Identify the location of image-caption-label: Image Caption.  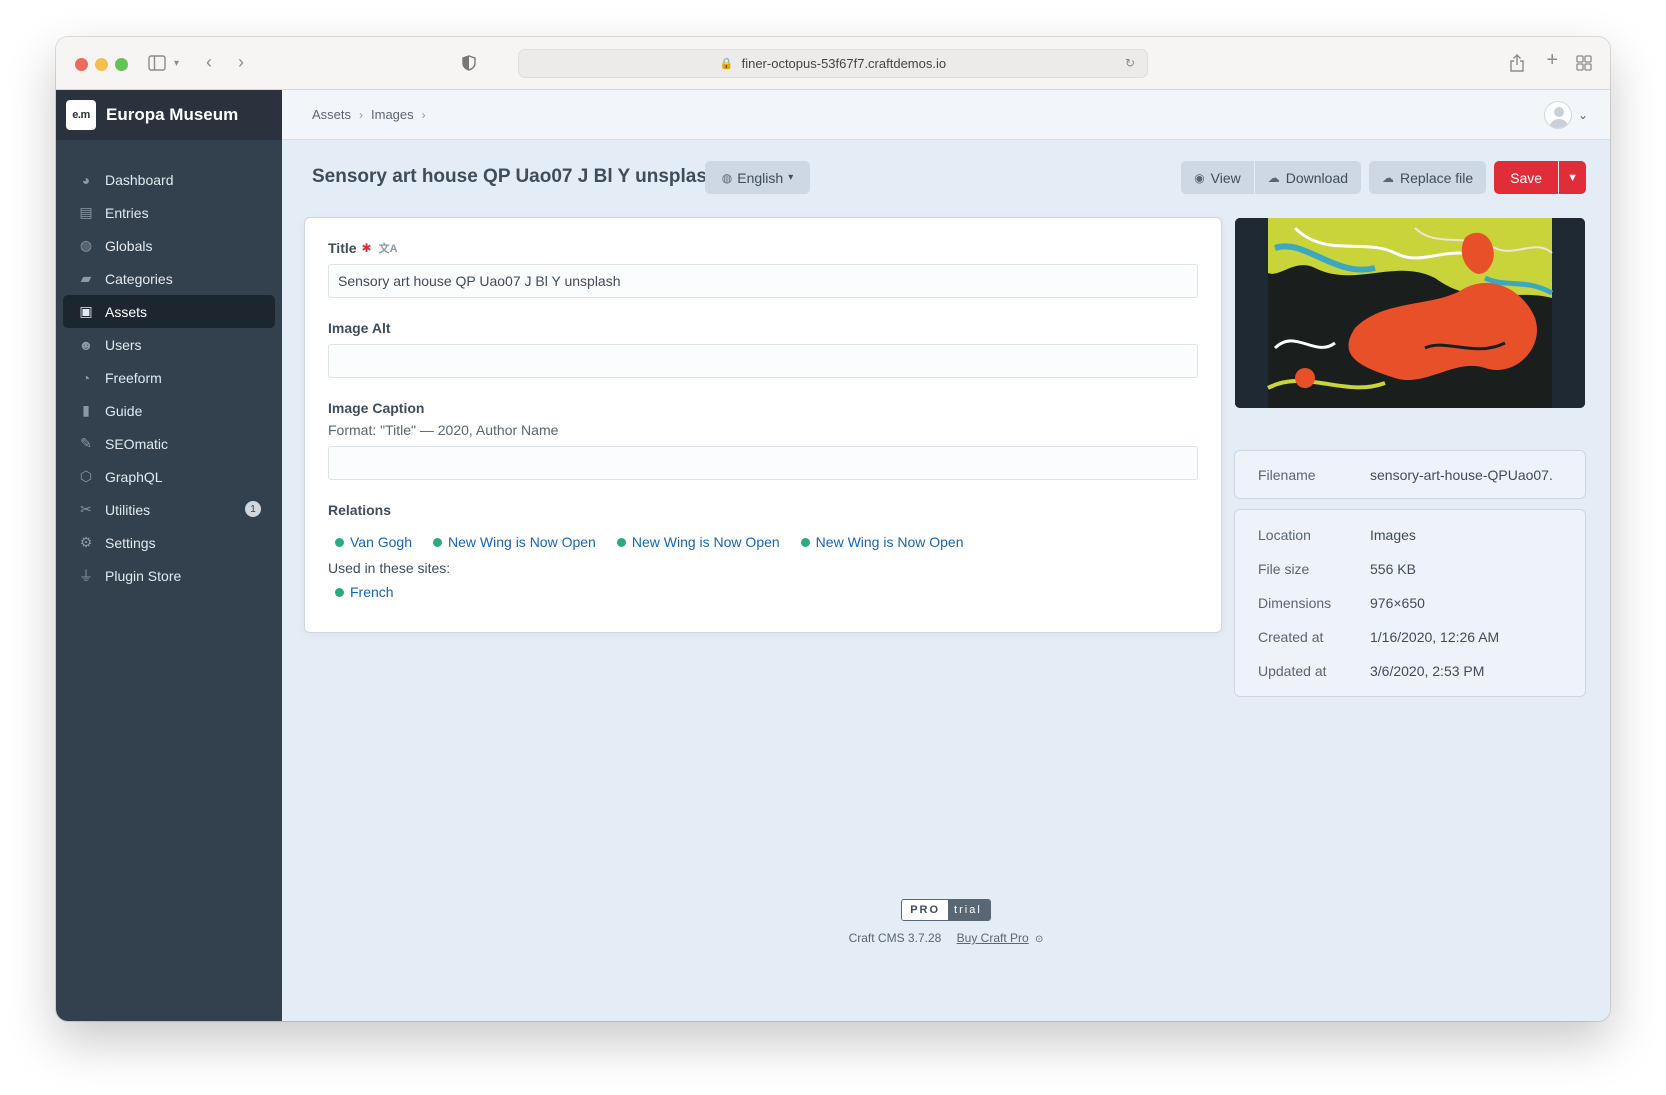
(376, 408).